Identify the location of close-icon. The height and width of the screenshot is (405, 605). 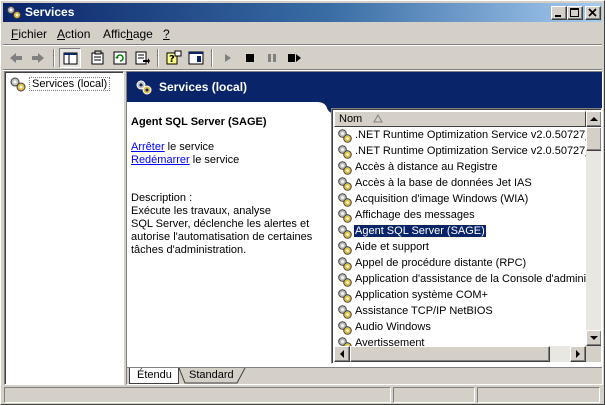
(592, 12).